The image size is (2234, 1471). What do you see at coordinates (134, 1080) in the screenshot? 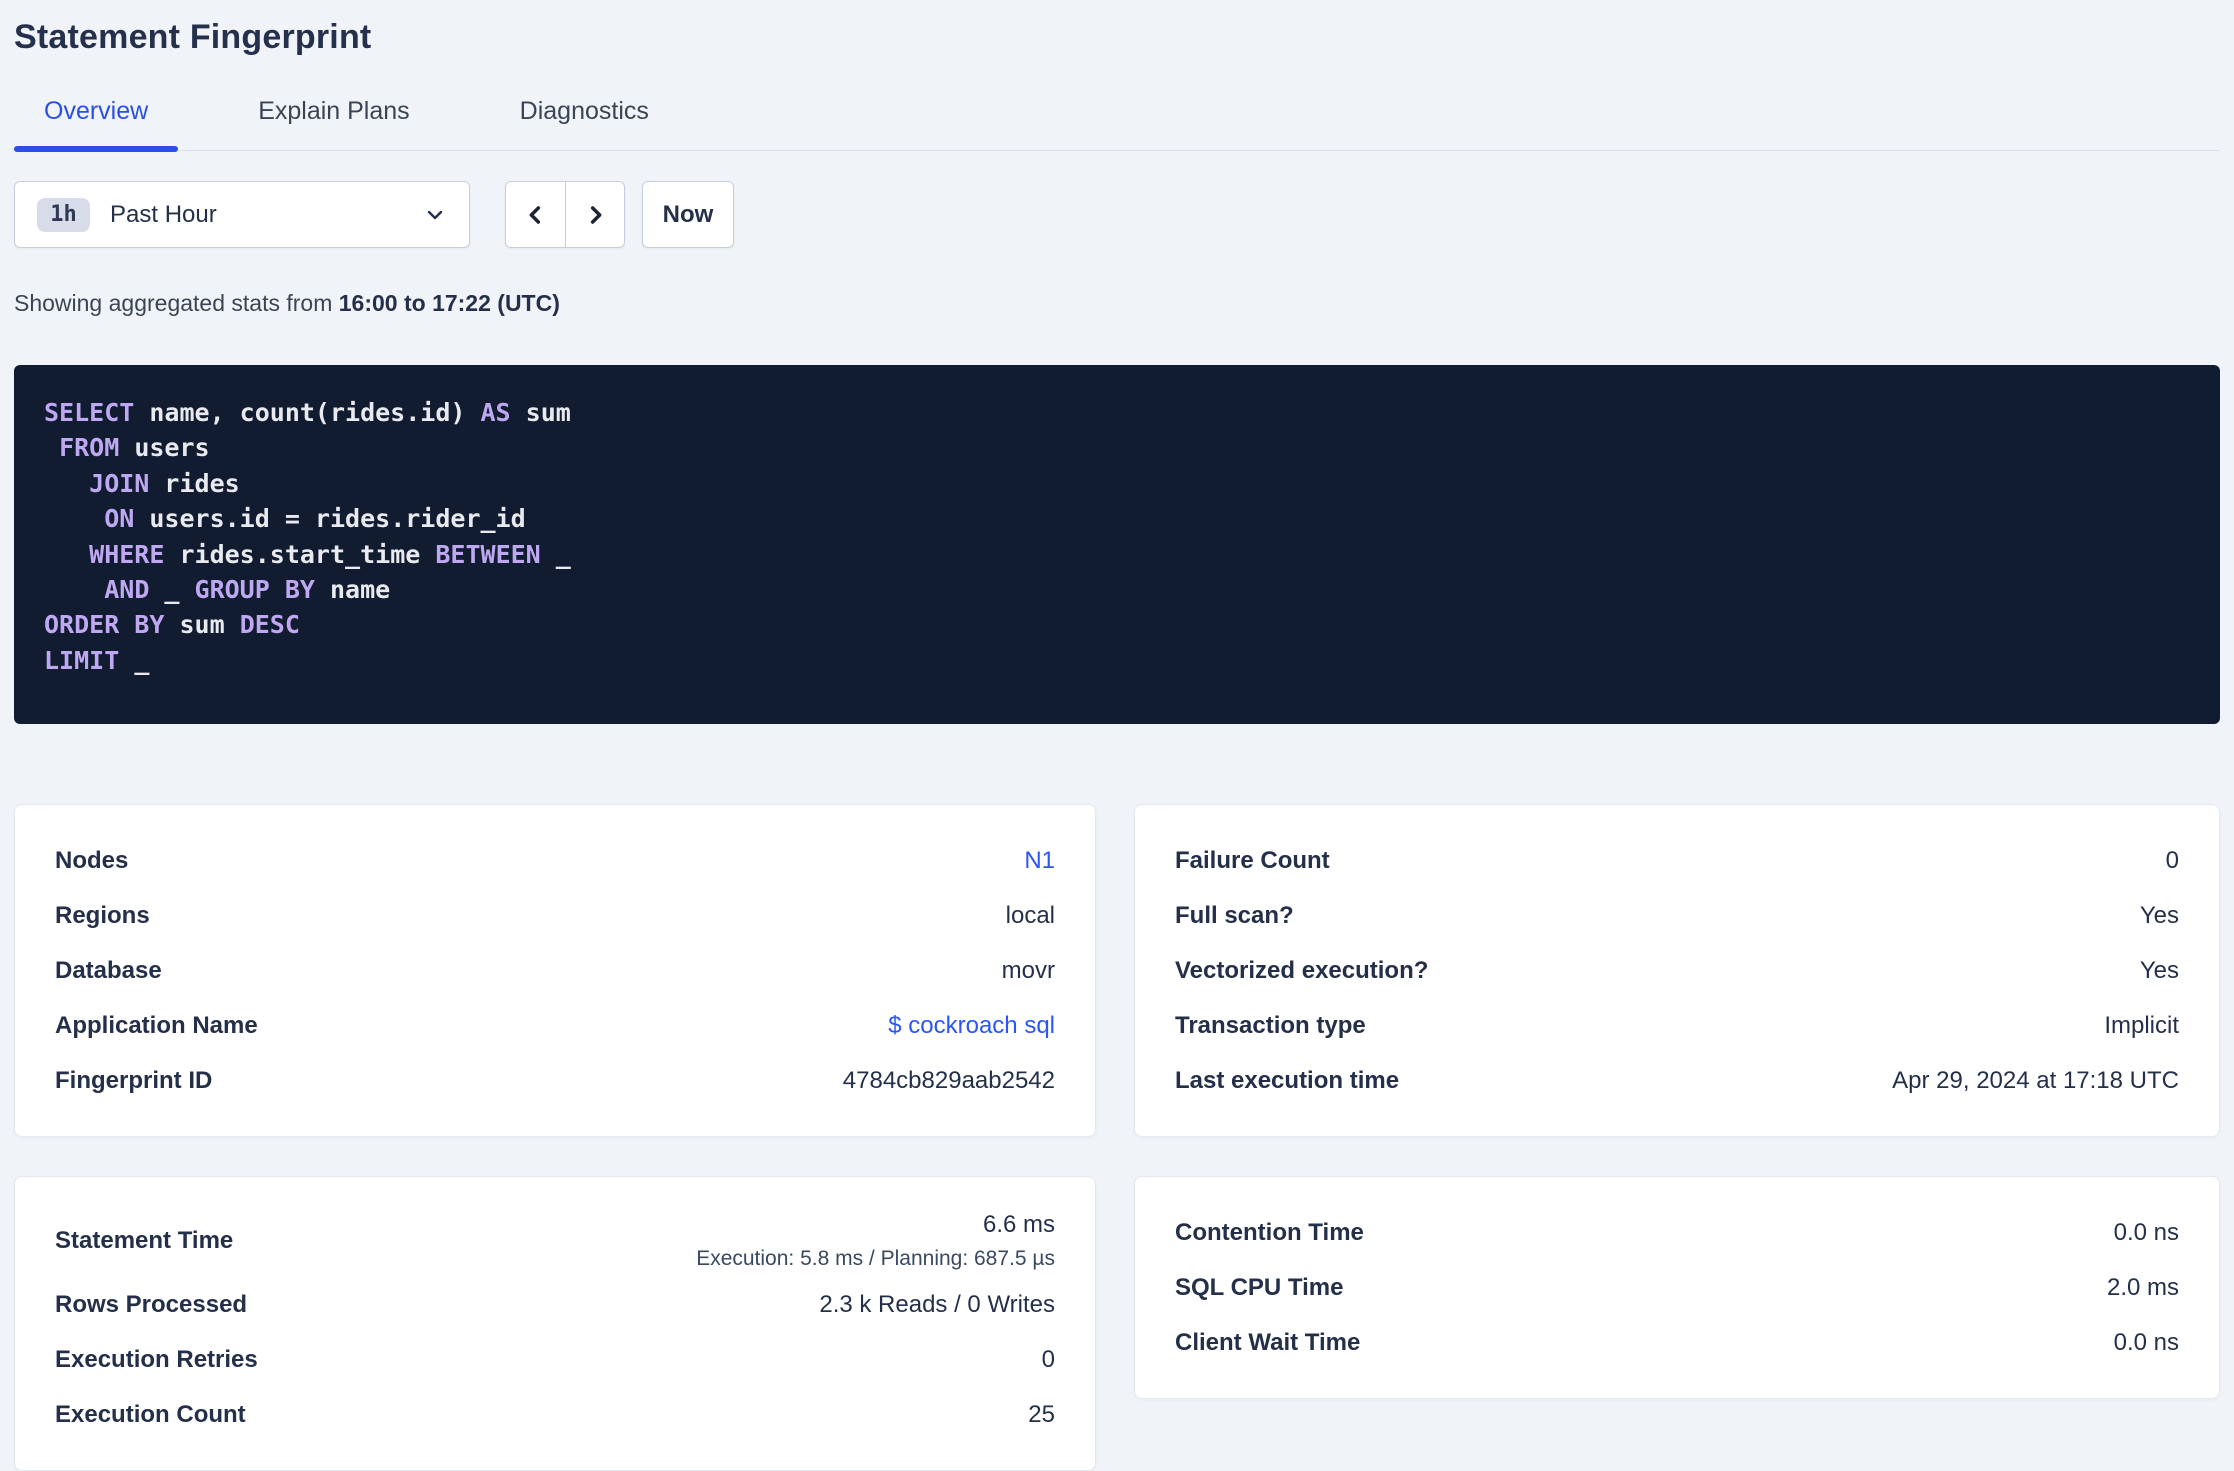
I see `stat-label: Fingerprint ID` at bounding box center [134, 1080].